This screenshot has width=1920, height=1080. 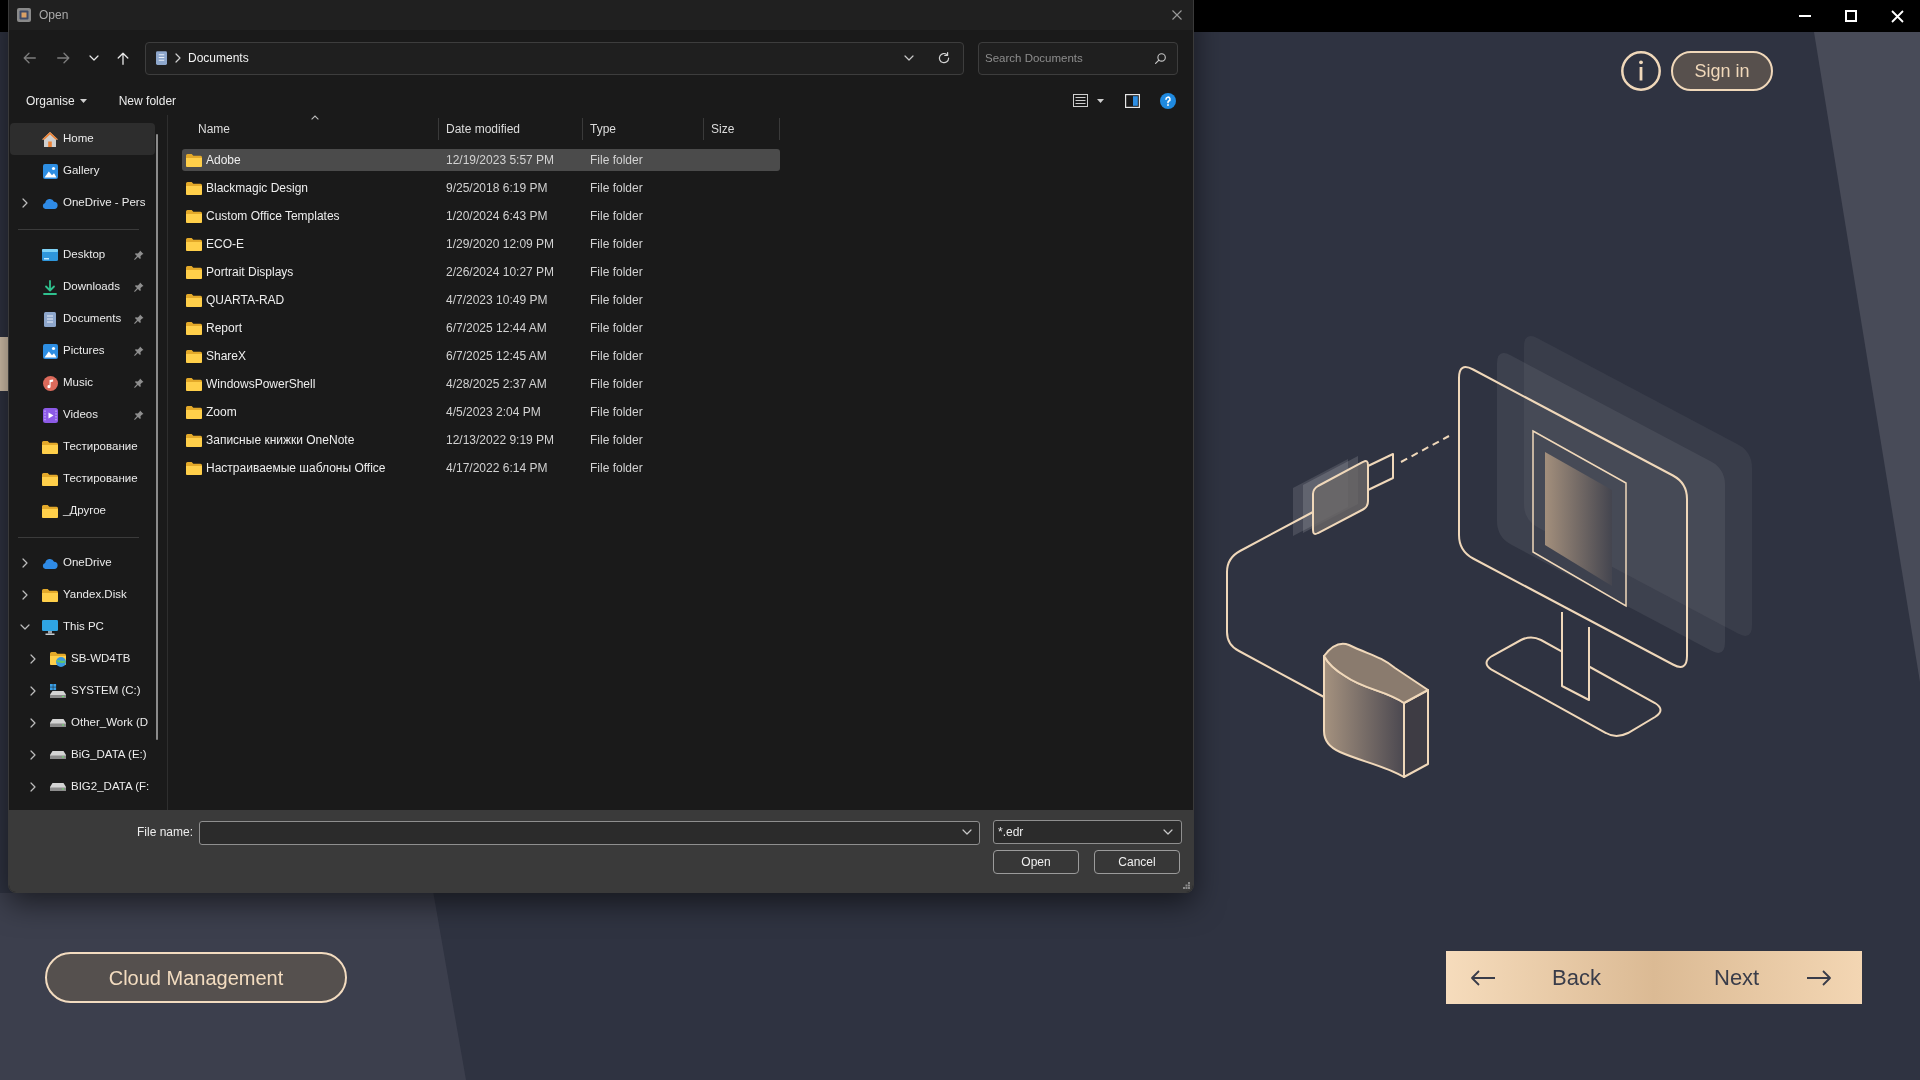 What do you see at coordinates (218, 58) in the screenshot?
I see `breadcrumb-item: Documents` at bounding box center [218, 58].